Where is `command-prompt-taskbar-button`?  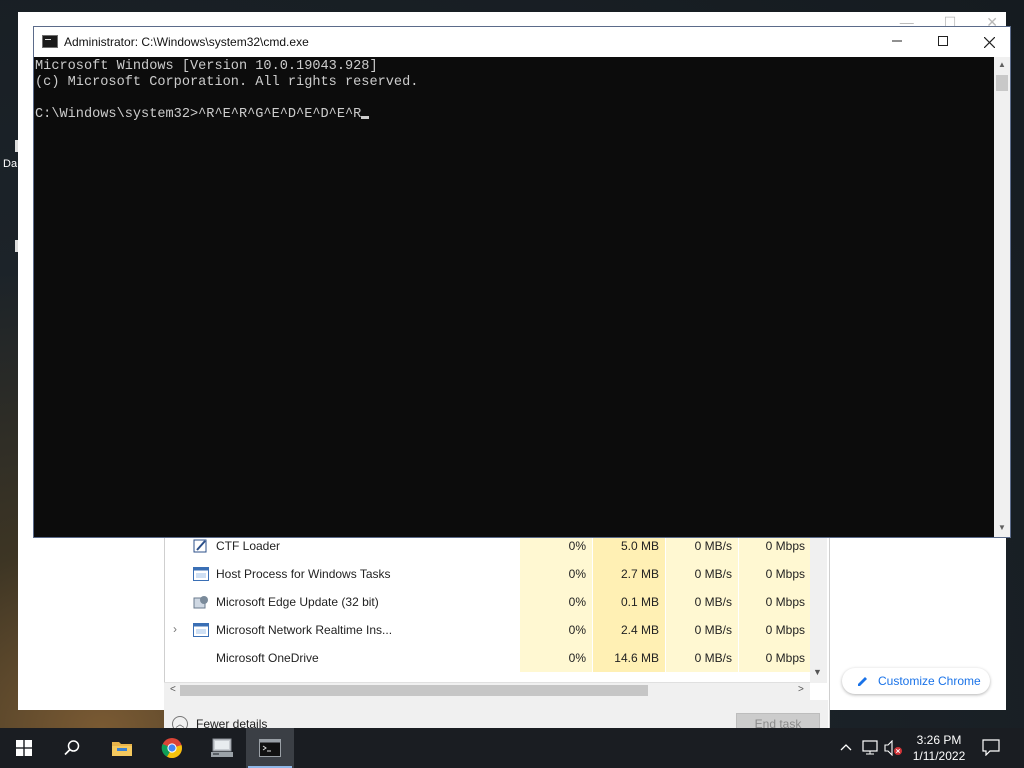 command-prompt-taskbar-button is located at coordinates (270, 748).